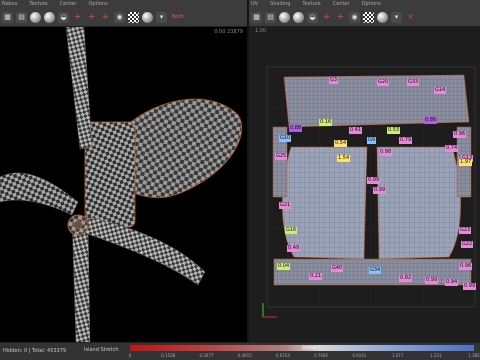 This screenshot has width=480, height=360. I want to click on uv-stretch-label: 0.04, so click(284, 266).